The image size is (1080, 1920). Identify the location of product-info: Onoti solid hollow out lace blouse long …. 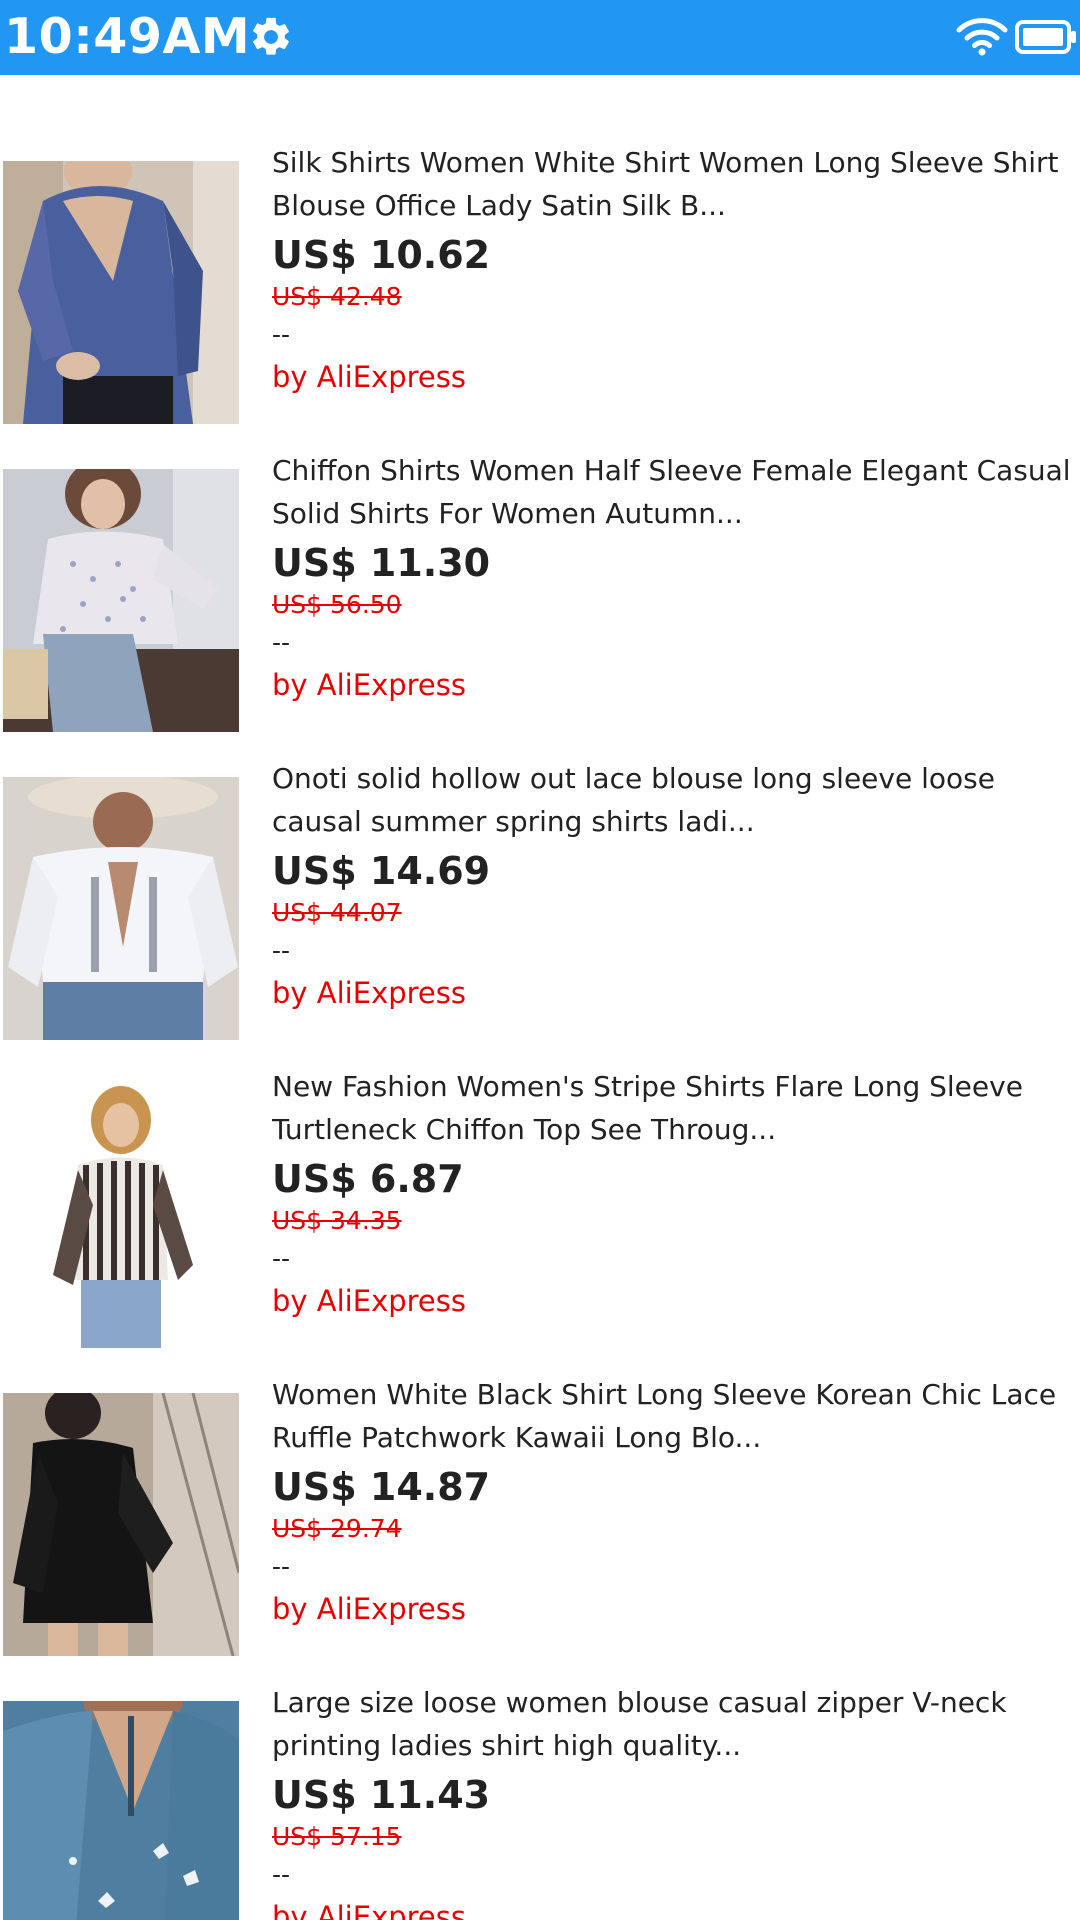
(672, 886).